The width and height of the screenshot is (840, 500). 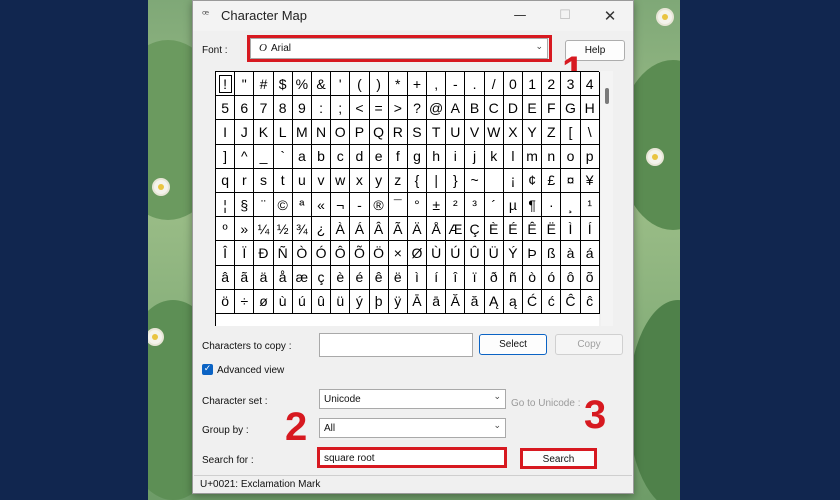 I want to click on character-cell: s, so click(x=264, y=180).